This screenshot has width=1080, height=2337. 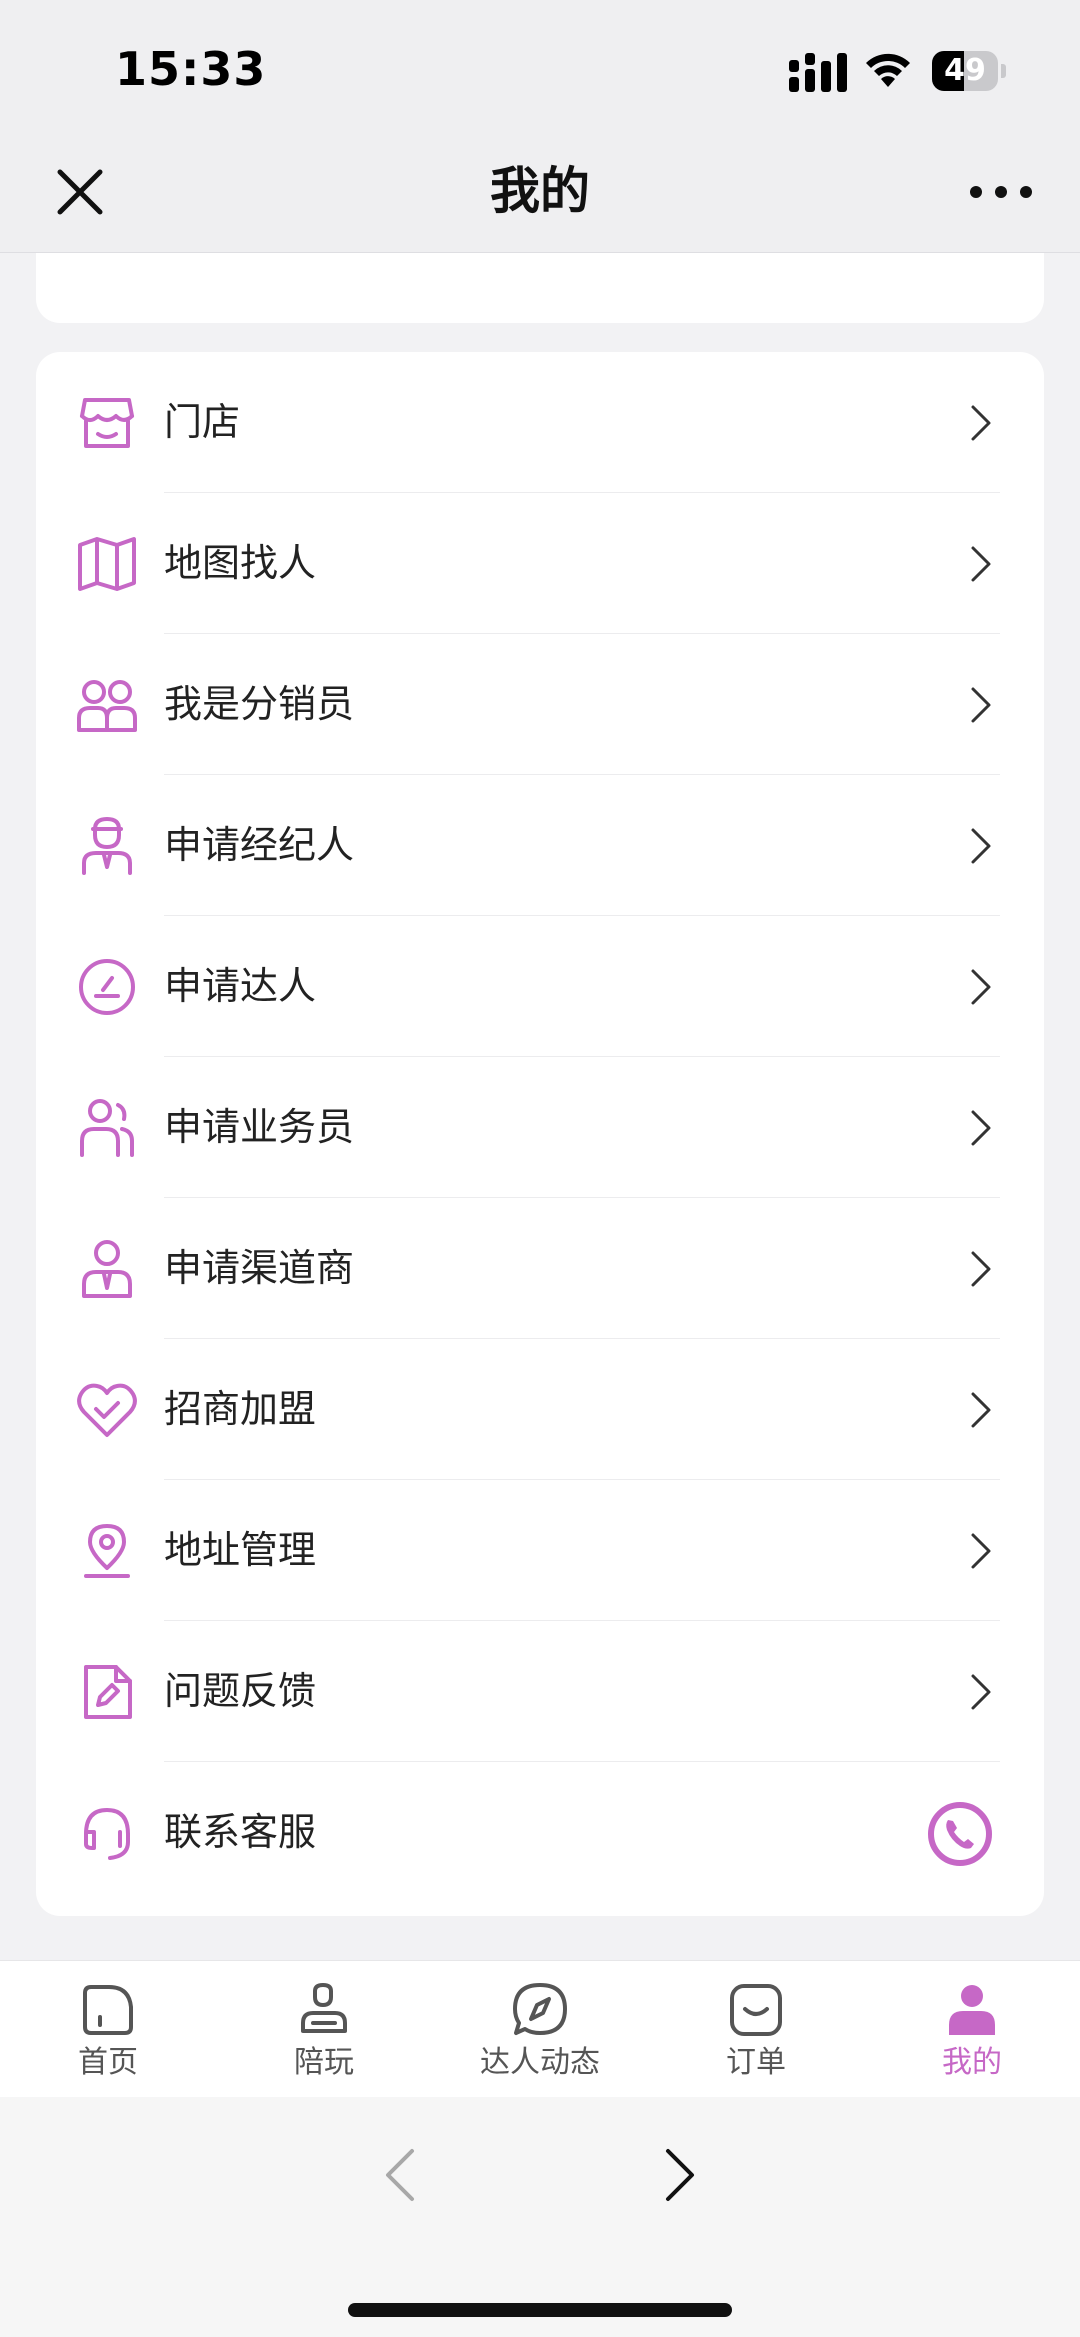 What do you see at coordinates (540, 2310) in the screenshot?
I see `home-indicator` at bounding box center [540, 2310].